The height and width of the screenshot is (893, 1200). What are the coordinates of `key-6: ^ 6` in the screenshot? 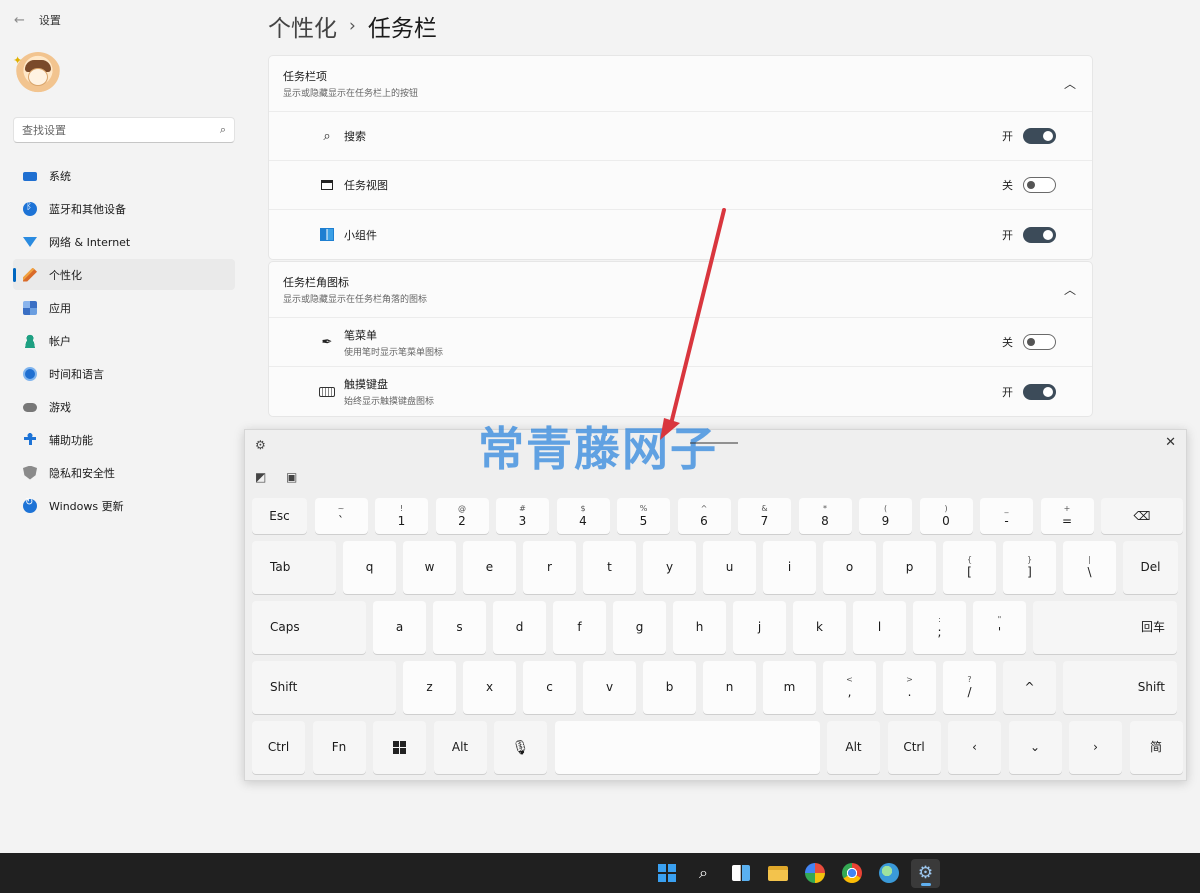 It's located at (704, 516).